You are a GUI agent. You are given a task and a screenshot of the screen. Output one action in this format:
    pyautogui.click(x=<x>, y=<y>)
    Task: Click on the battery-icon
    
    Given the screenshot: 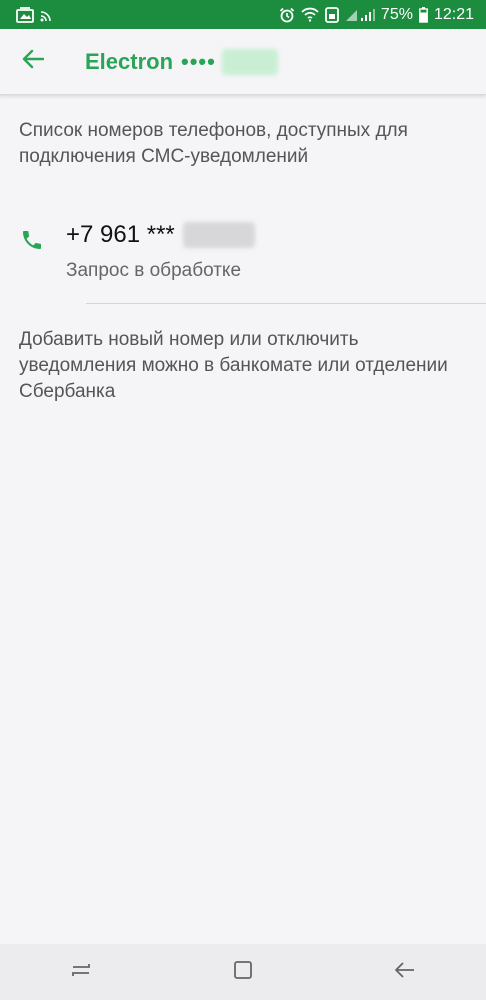 What is the action you would take?
    pyautogui.click(x=423, y=14)
    